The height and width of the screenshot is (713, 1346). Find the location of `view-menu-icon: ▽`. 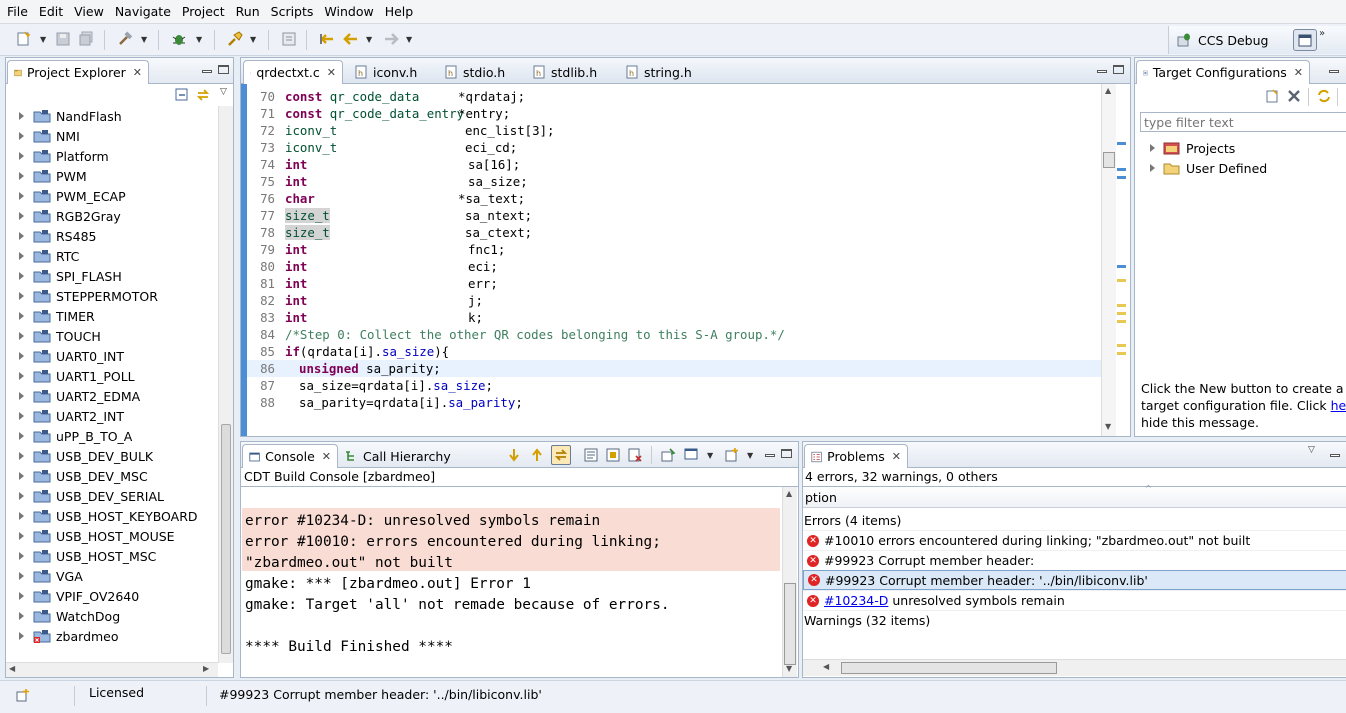

view-menu-icon: ▽ is located at coordinates (223, 92).